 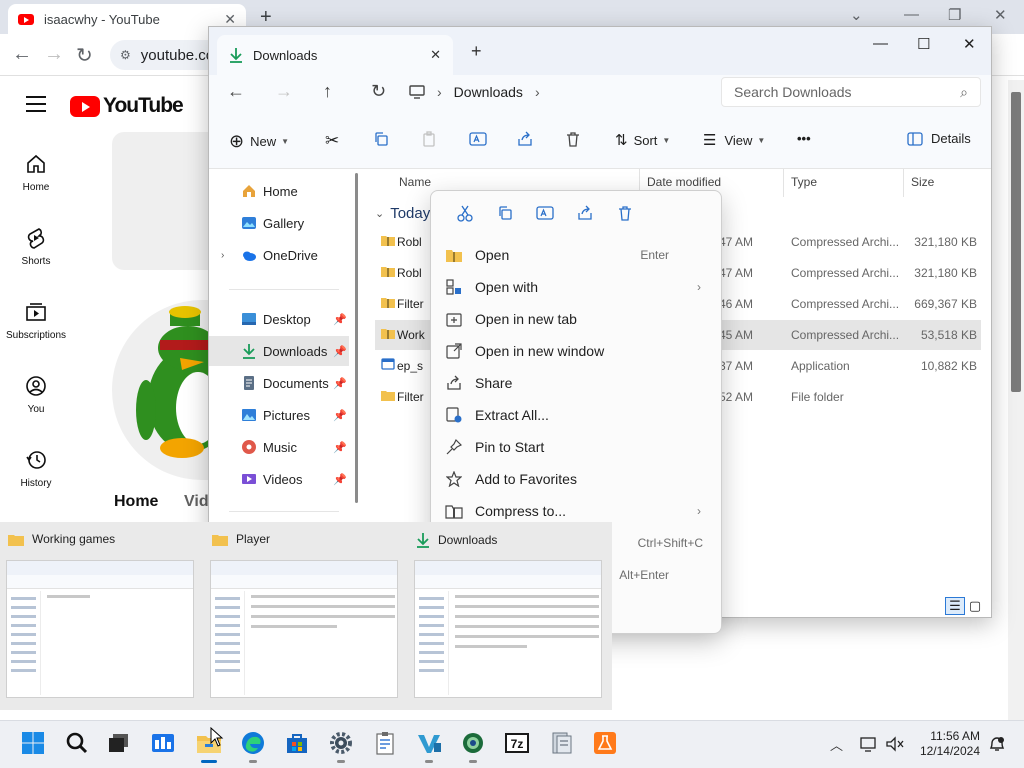 What do you see at coordinates (869, 744) in the screenshot?
I see `network-status-icon` at bounding box center [869, 744].